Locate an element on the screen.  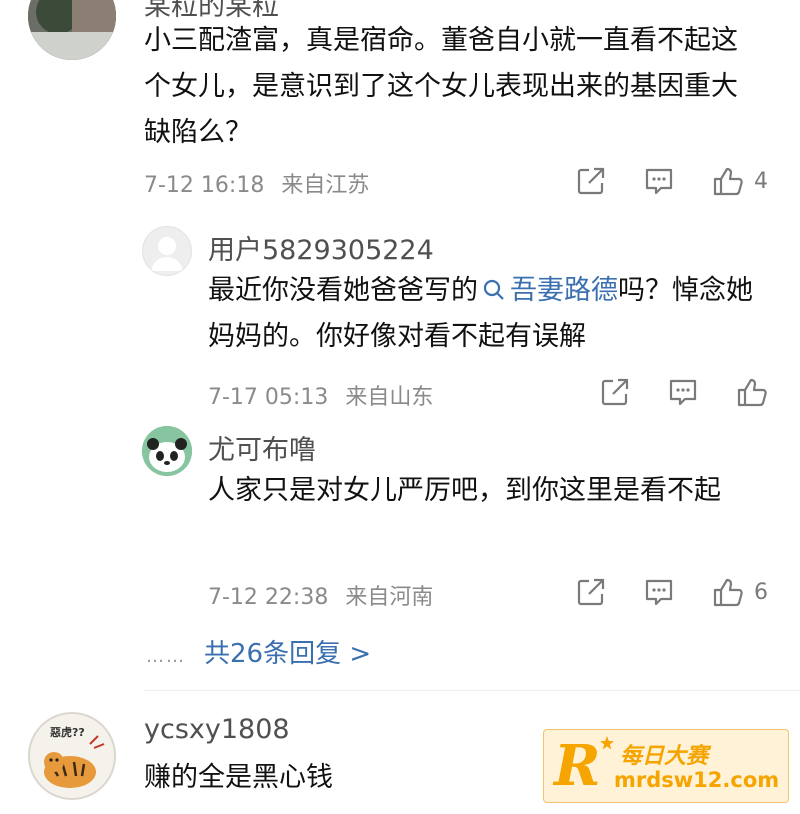
comment-location: 来自江苏 is located at coordinates (325, 185).